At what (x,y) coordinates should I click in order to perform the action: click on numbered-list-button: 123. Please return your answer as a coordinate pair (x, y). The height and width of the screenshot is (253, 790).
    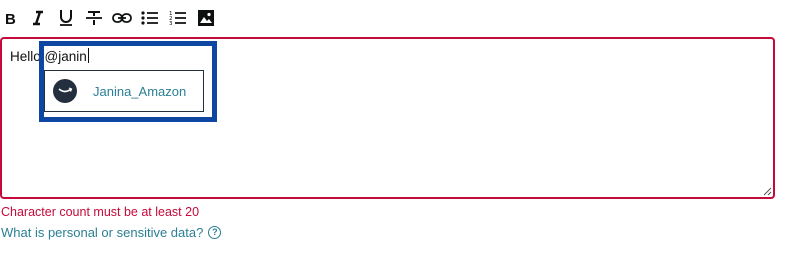
    Looking at the image, I should click on (178, 18).